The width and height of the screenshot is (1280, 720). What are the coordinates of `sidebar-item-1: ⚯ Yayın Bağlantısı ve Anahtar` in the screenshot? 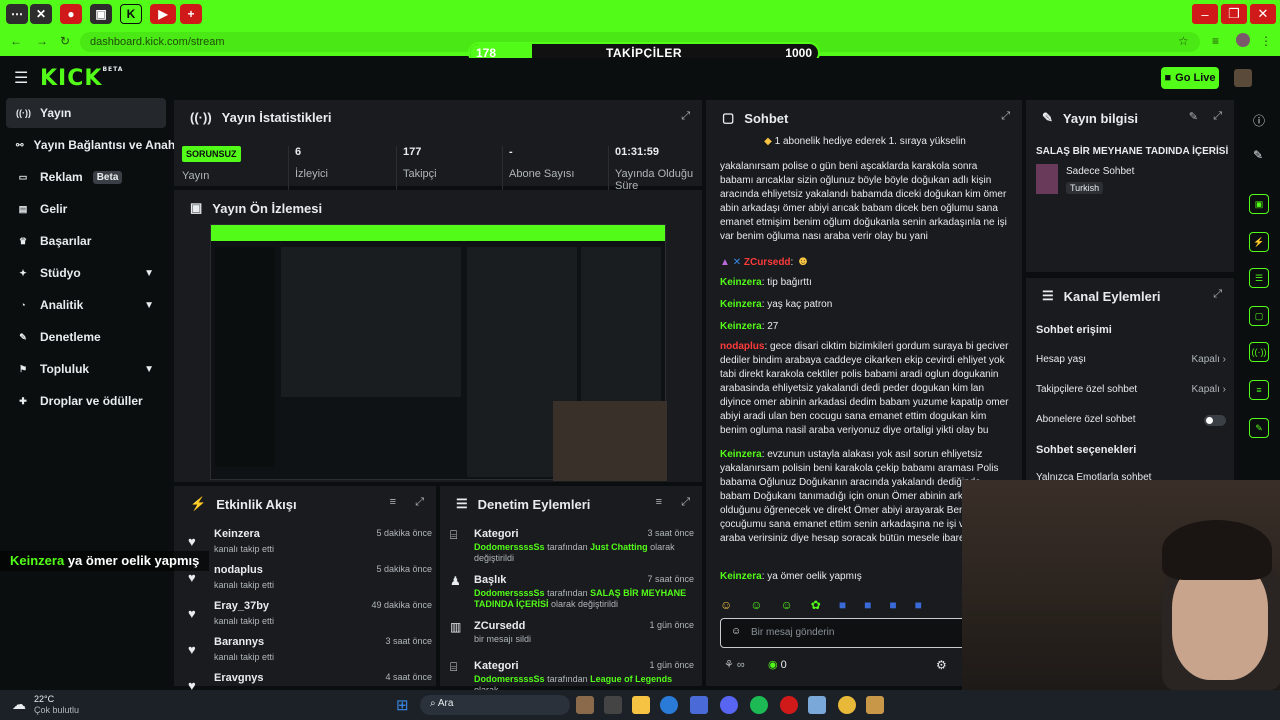 It's located at (98, 145).